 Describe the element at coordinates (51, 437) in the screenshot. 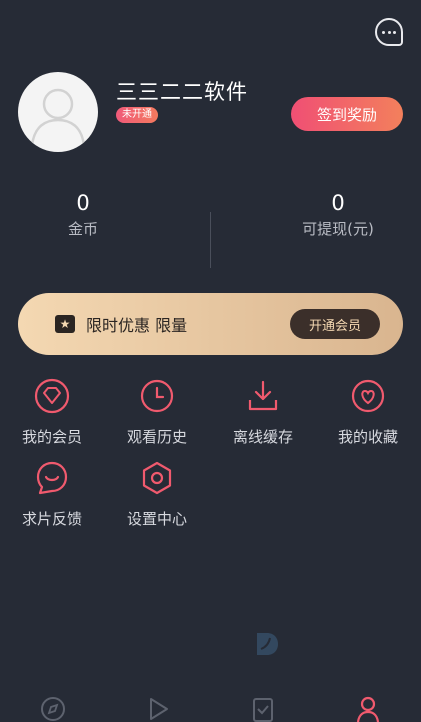

I see `menu-label: 我的会员` at that location.